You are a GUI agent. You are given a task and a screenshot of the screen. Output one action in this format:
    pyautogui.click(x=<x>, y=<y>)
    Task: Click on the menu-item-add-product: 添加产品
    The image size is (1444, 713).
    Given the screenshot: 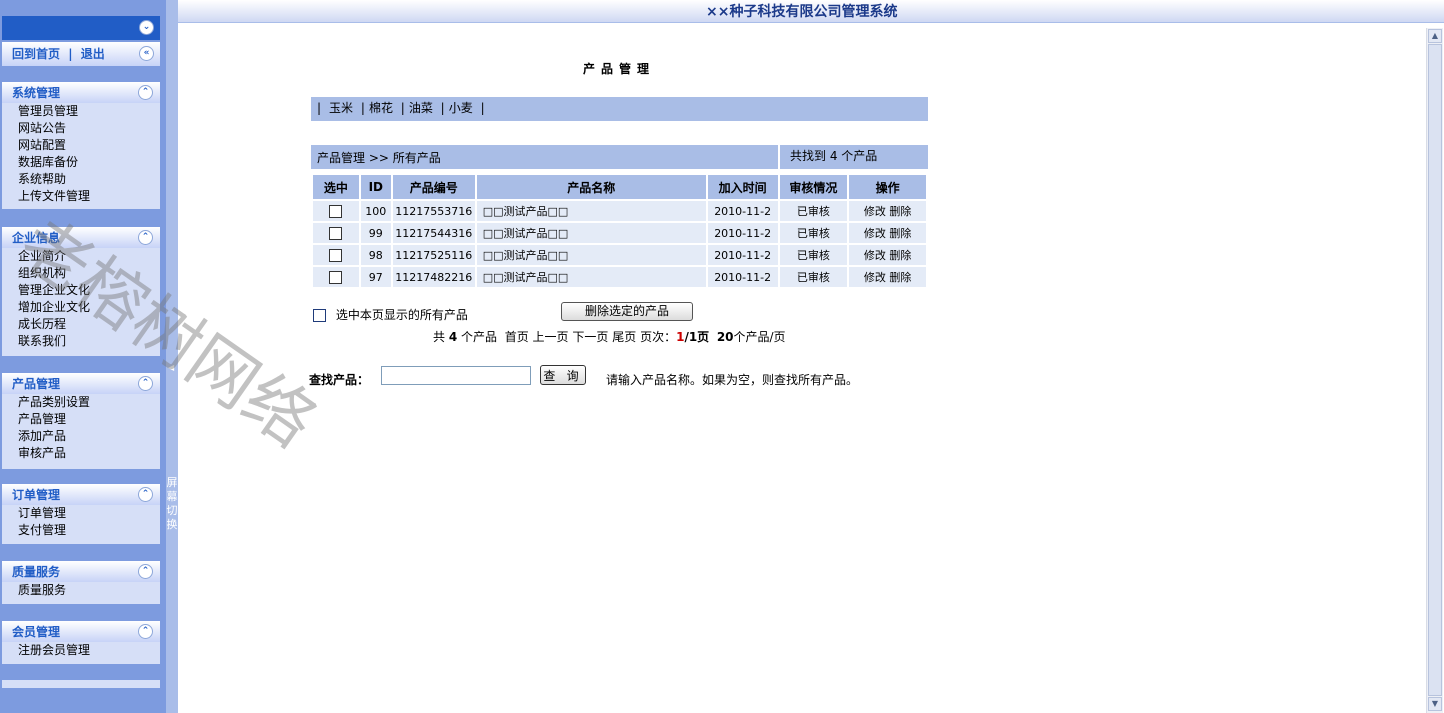 What is the action you would take?
    pyautogui.click(x=81, y=436)
    